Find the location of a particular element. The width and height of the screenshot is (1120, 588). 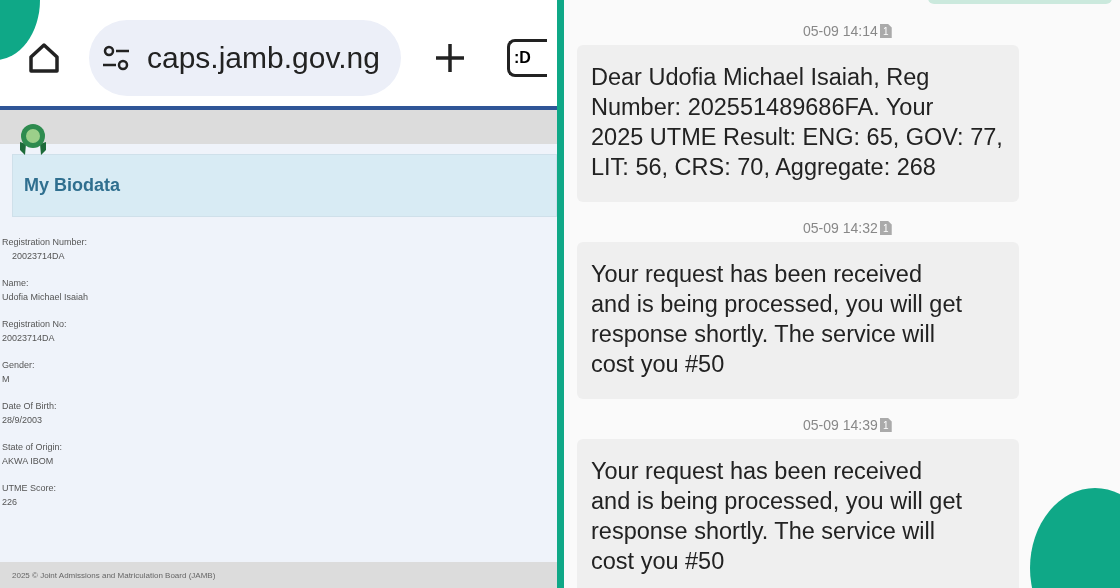

field-value: AKWA IBOM is located at coordinates (28, 461).